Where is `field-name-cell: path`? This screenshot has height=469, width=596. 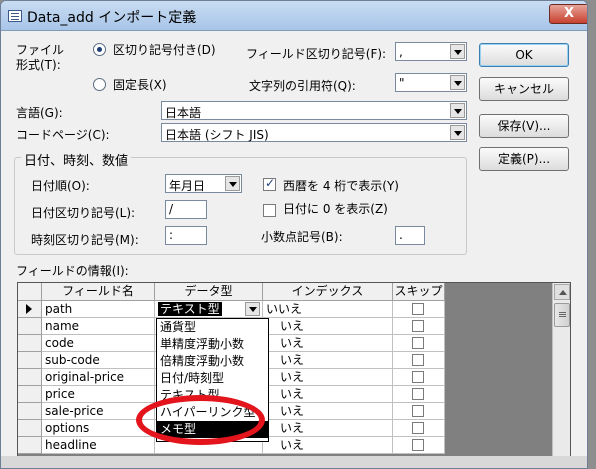 field-name-cell: path is located at coordinates (98, 309).